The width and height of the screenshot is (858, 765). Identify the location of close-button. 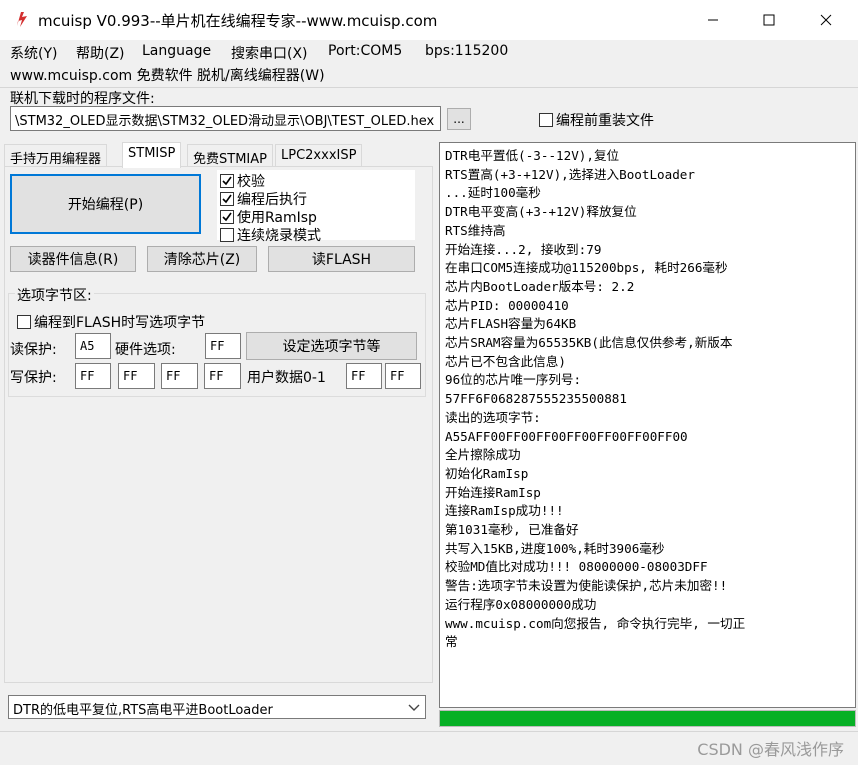
(826, 20).